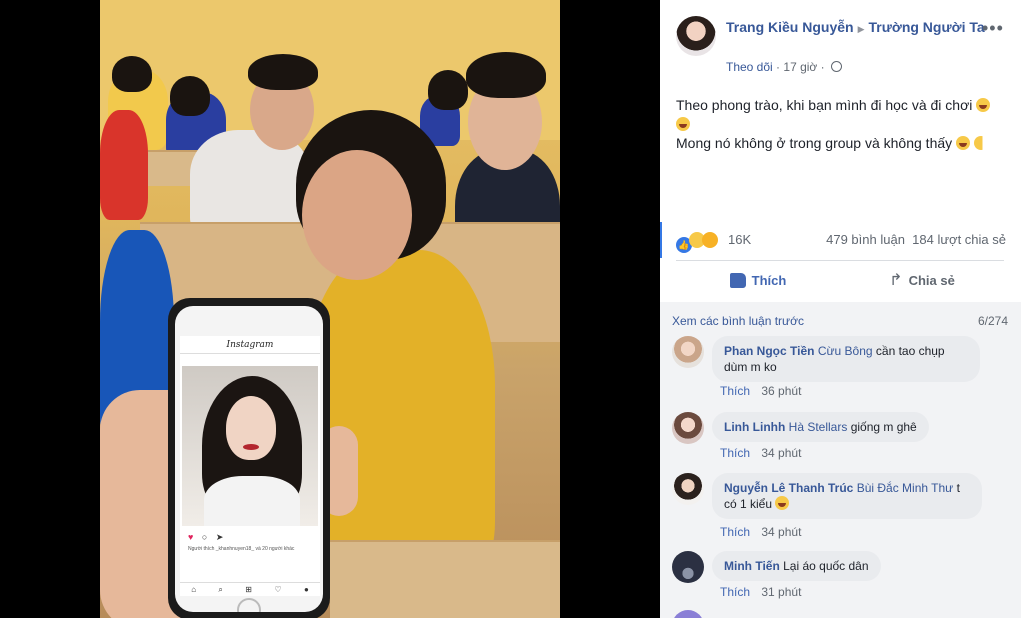 The width and height of the screenshot is (1021, 618). What do you see at coordinates (769, 351) in the screenshot?
I see `commenter-name: Phan Ngọc Tiền` at bounding box center [769, 351].